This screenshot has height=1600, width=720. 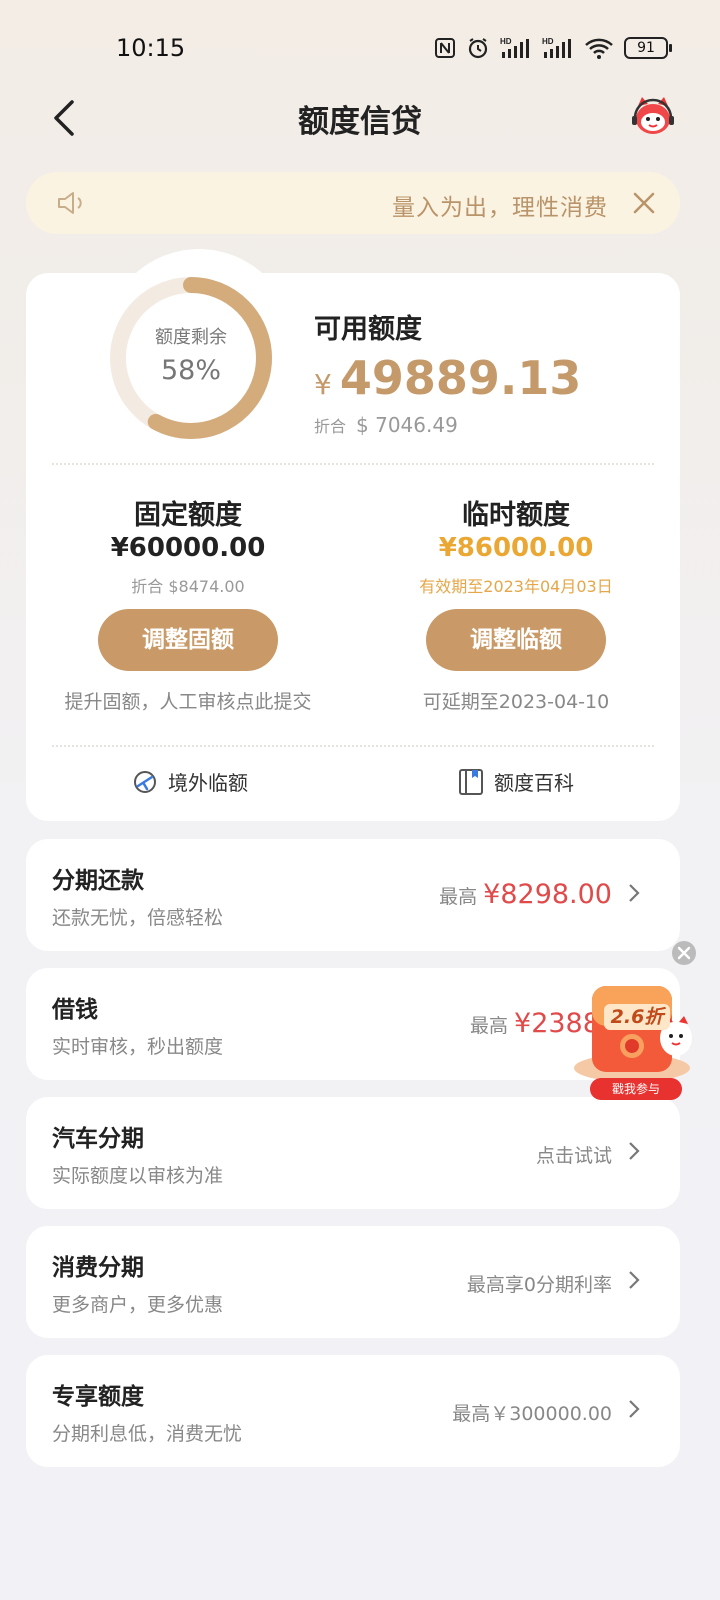 I want to click on alarm-icon, so click(x=478, y=48).